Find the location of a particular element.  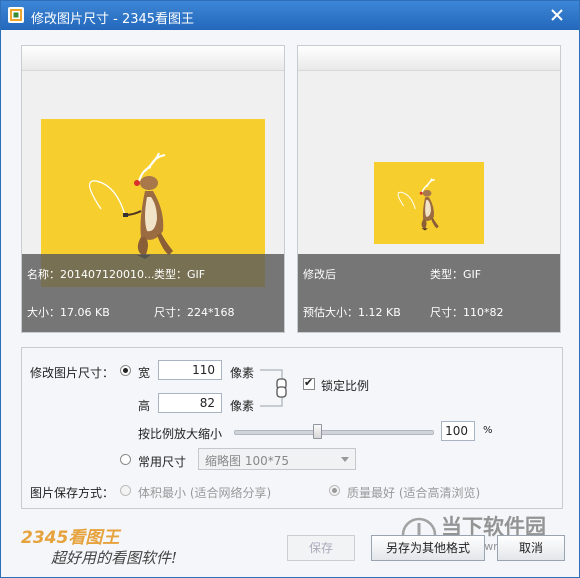

save-as-format-button: 另存为其他格式 is located at coordinates (428, 548).